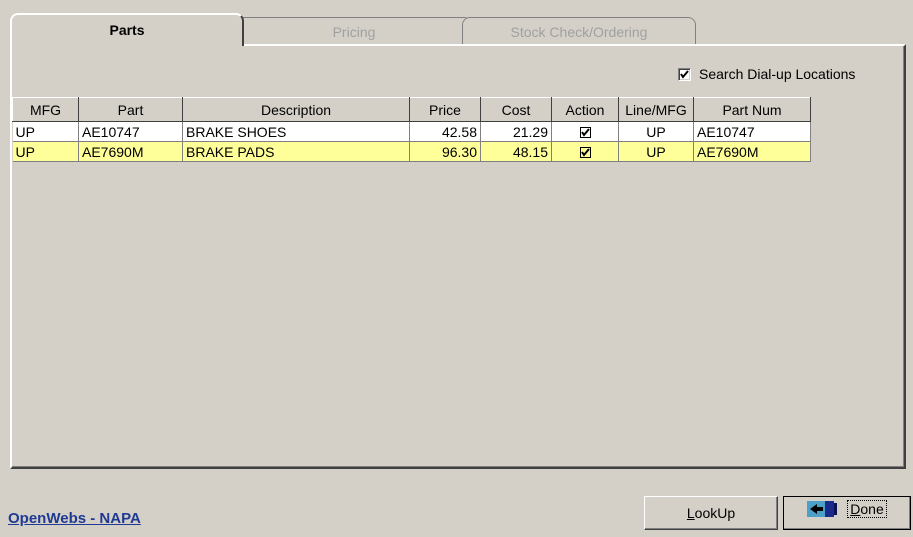 The image size is (913, 537). I want to click on cell-price: 42.58, so click(445, 131).